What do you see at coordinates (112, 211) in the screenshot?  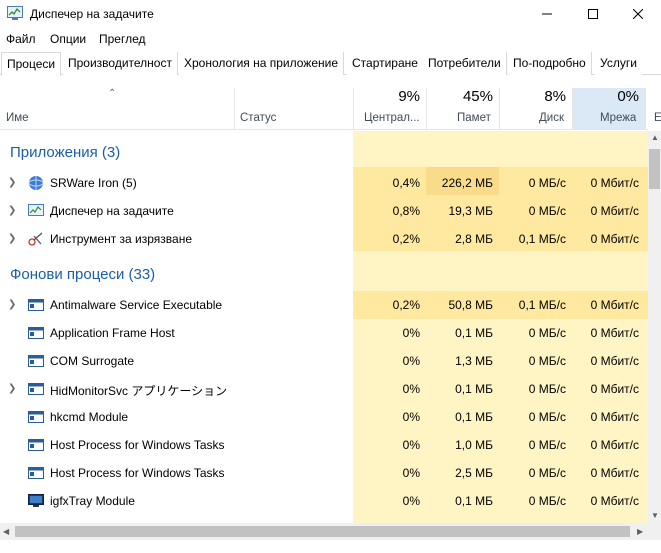 I see `process-name: Диспечер на задачите` at bounding box center [112, 211].